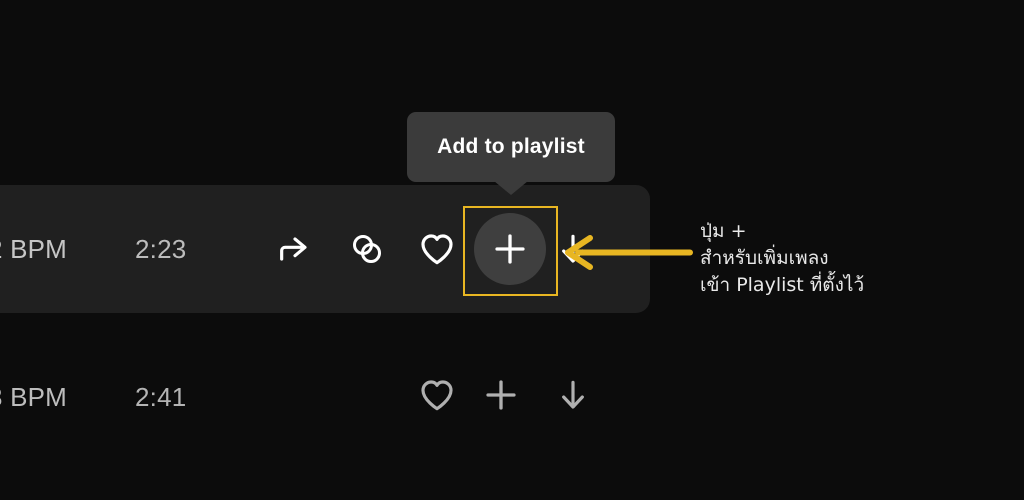 This screenshot has height=500, width=1024. I want to click on overlapping-circles-icon, so click(367, 249).